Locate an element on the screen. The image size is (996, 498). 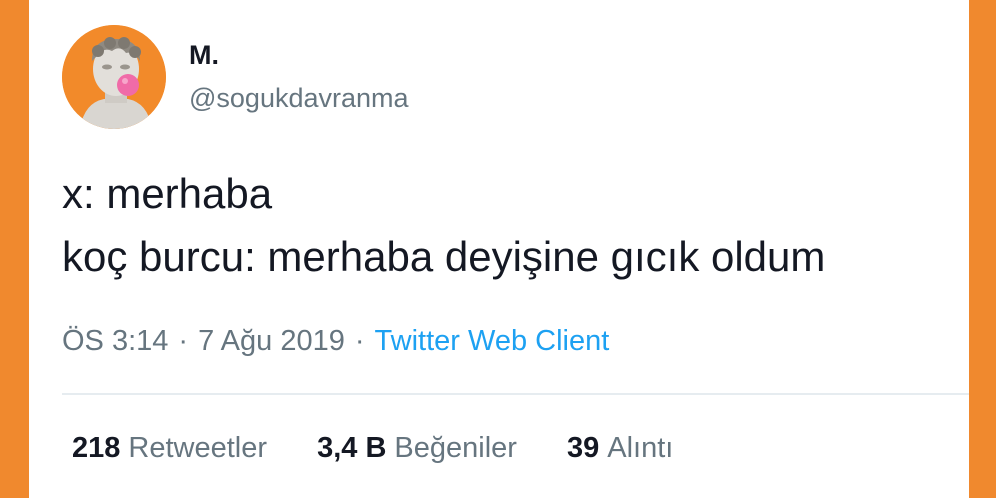
tweet-date: 7 Ağu 2019 is located at coordinates (271, 341).